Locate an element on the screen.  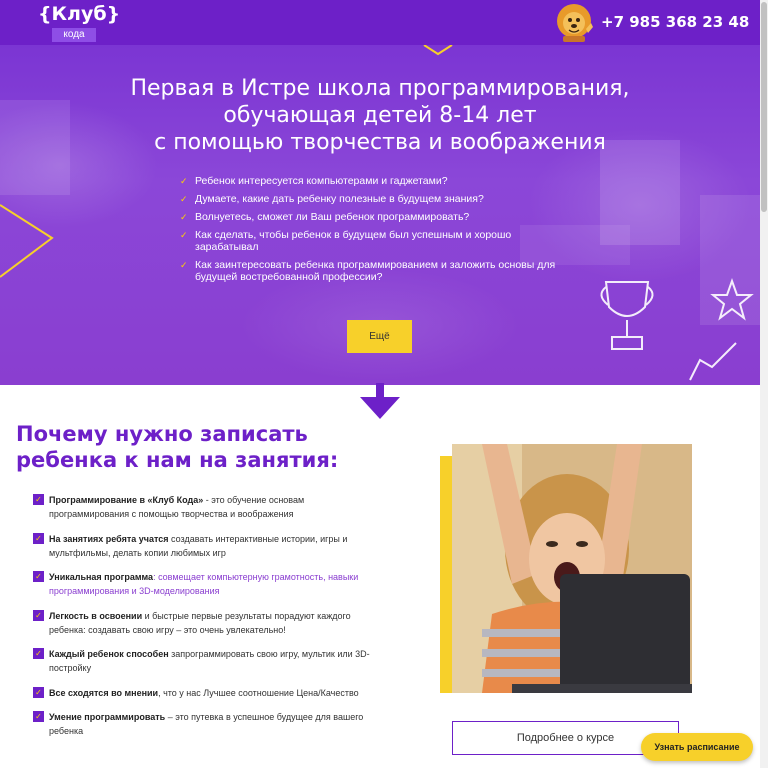
logo-main-text: {Клуб} is located at coordinates (79, 14).